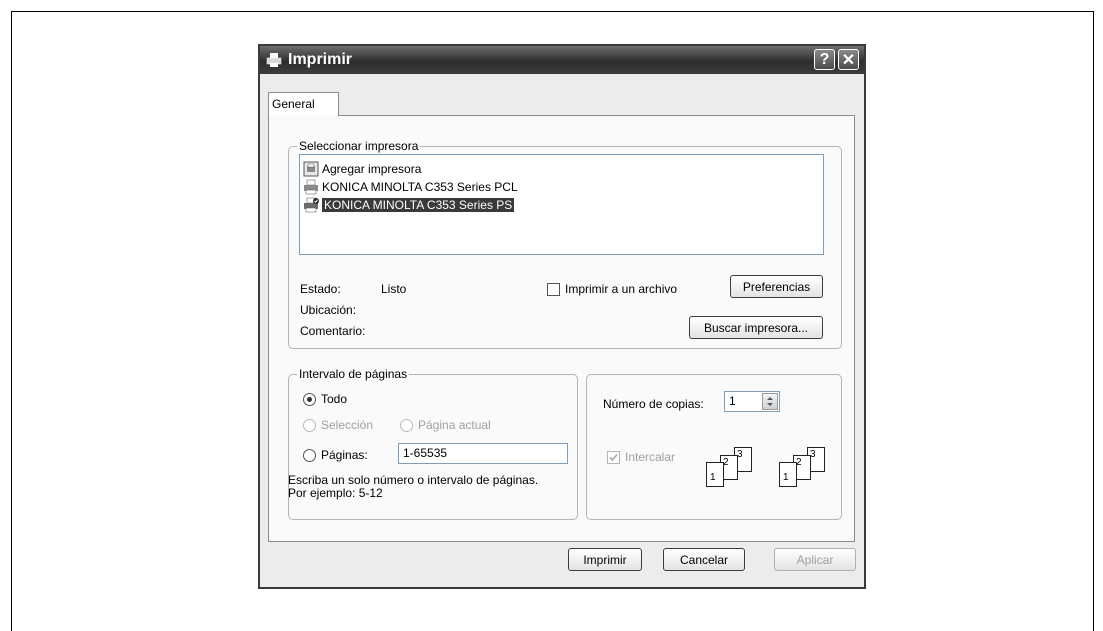 This screenshot has height=631, width=1103. I want to click on copies-spinner, so click(770, 401).